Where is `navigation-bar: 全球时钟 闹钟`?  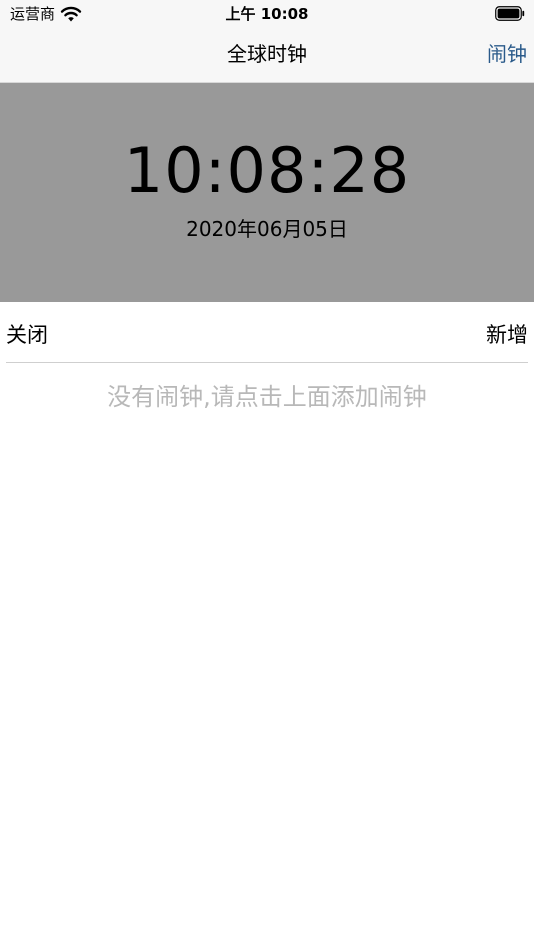 navigation-bar: 全球时钟 闹钟 is located at coordinates (267, 55).